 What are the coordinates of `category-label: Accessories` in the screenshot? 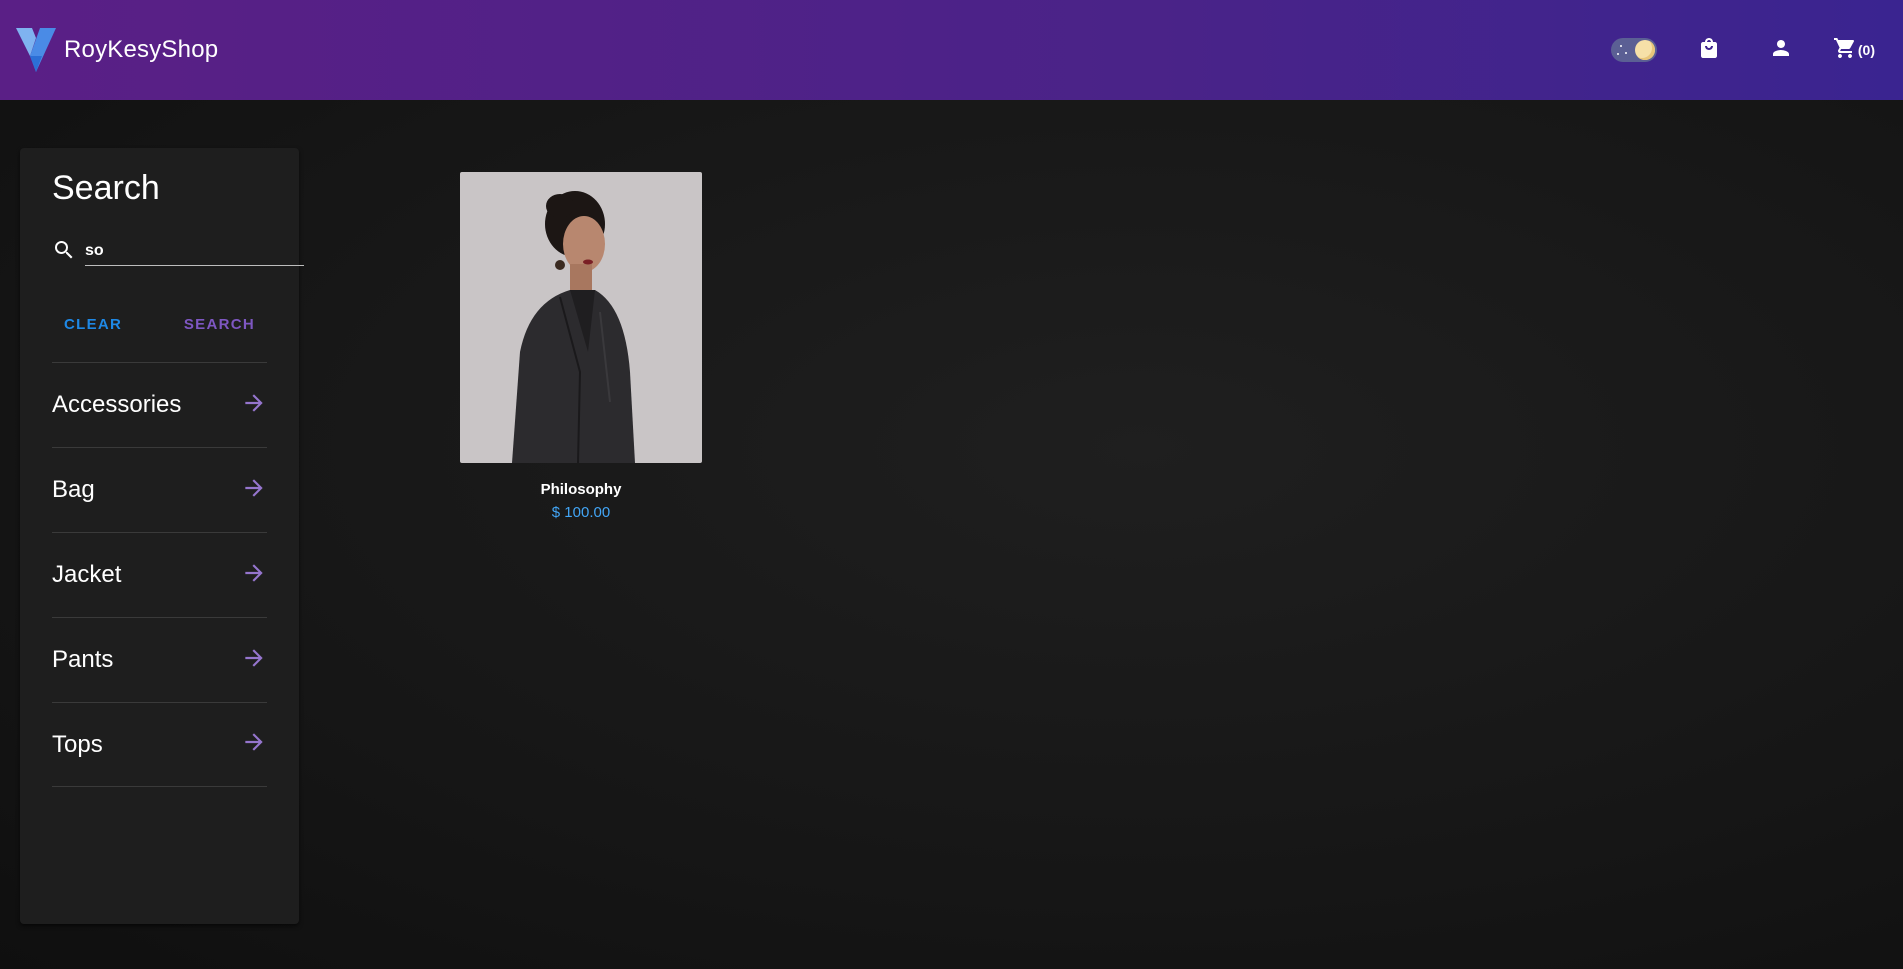 It's located at (117, 404).